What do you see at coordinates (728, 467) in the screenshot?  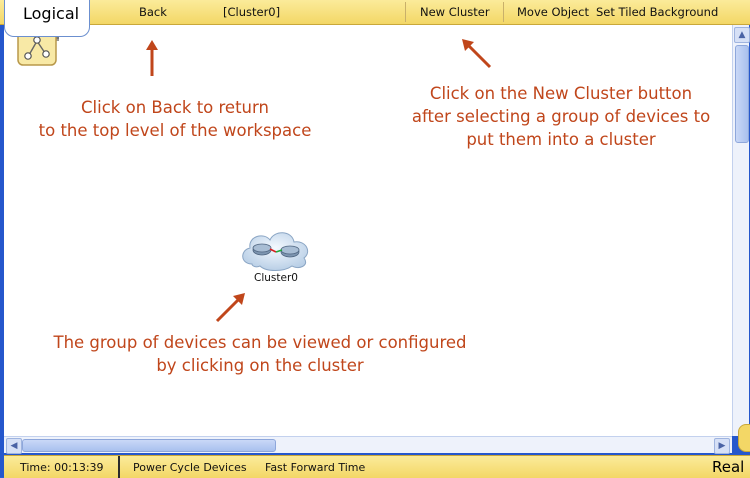 I see `realtime-tab: Real` at bounding box center [728, 467].